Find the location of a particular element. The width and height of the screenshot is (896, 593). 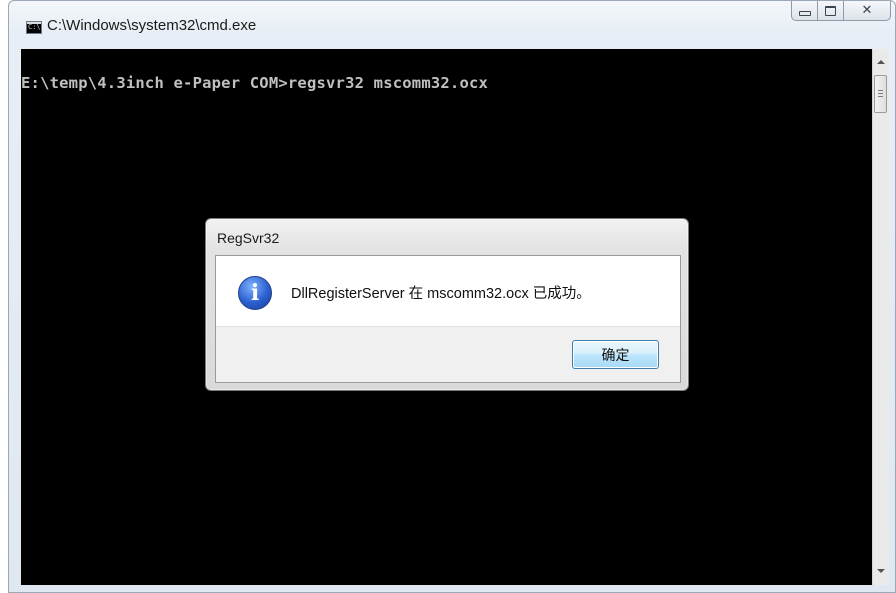

maximize-icon is located at coordinates (830, 10).